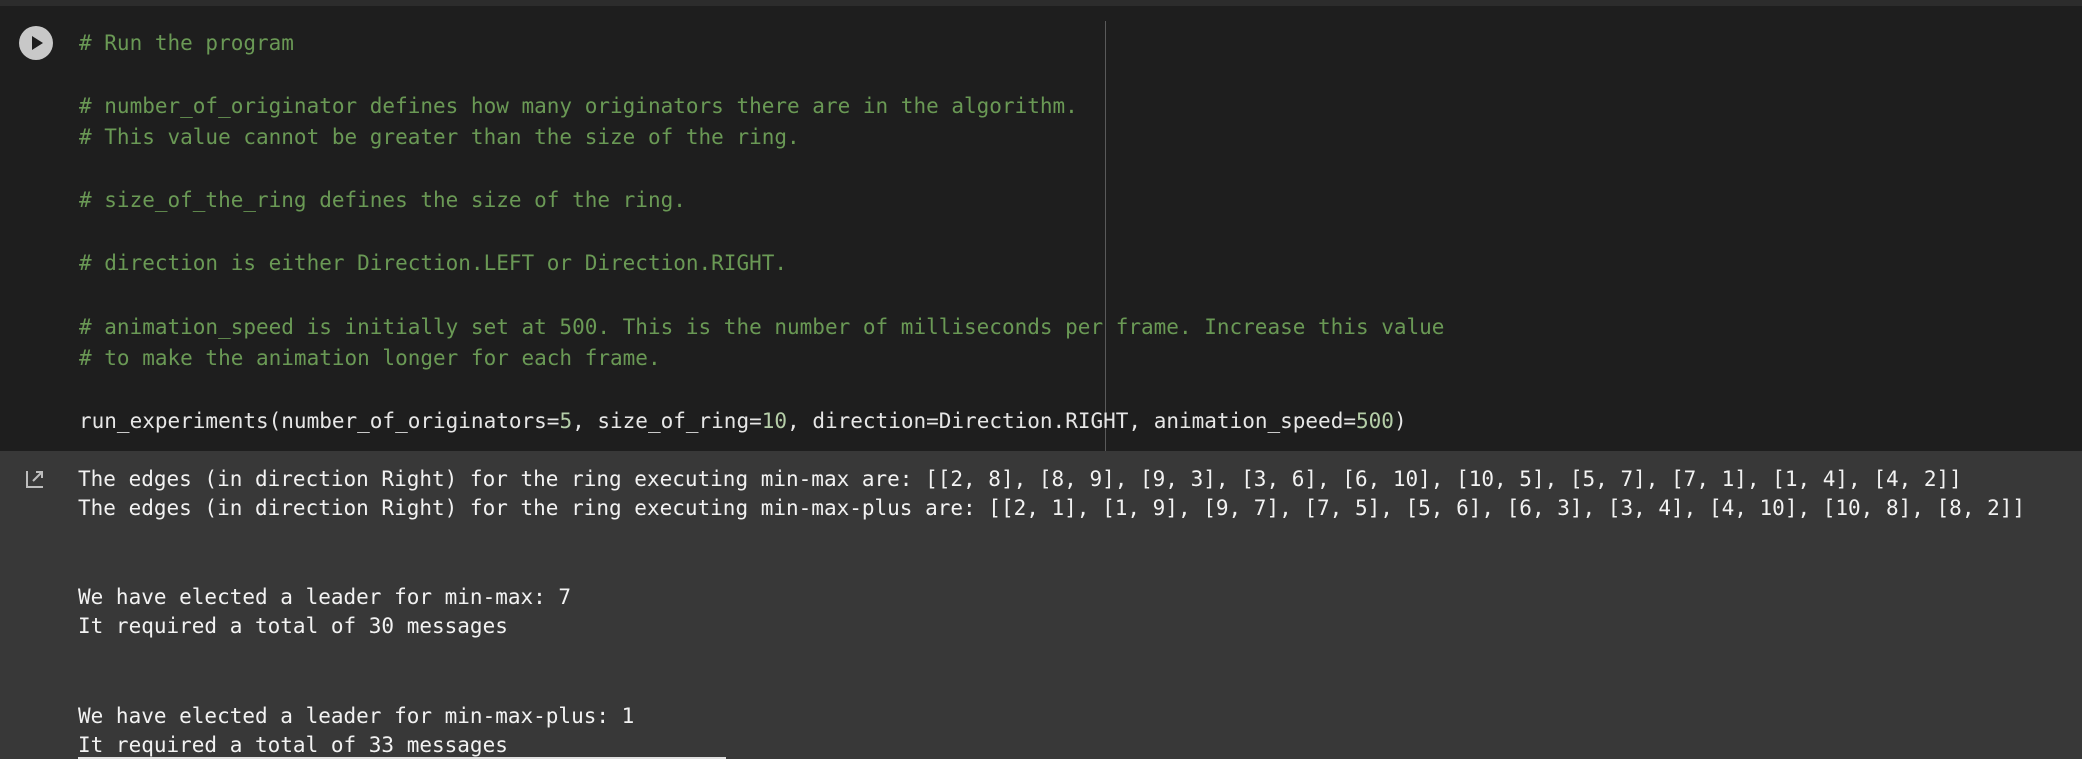 The height and width of the screenshot is (759, 2082). What do you see at coordinates (1105, 236) in the screenshot?
I see `line-length-ruler` at bounding box center [1105, 236].